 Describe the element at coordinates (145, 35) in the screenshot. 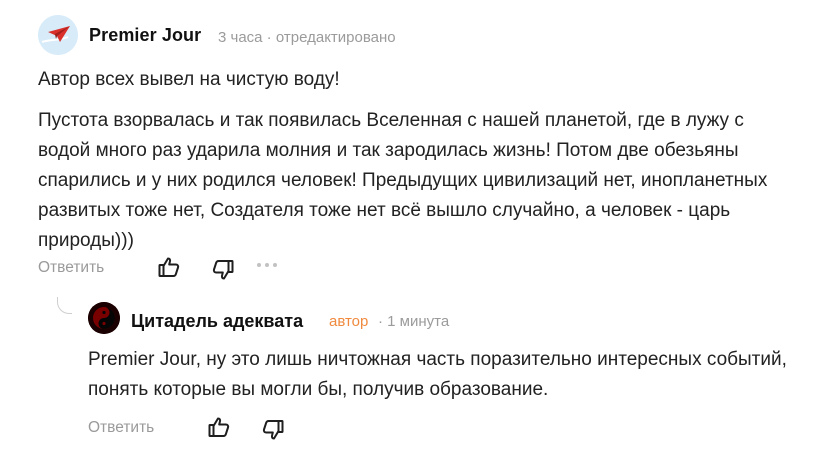

I see `comment-author: Premier Jour` at that location.